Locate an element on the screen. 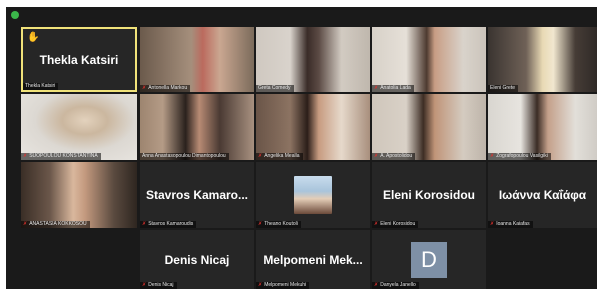  participant-name: Denis Nicaj is located at coordinates (197, 259).